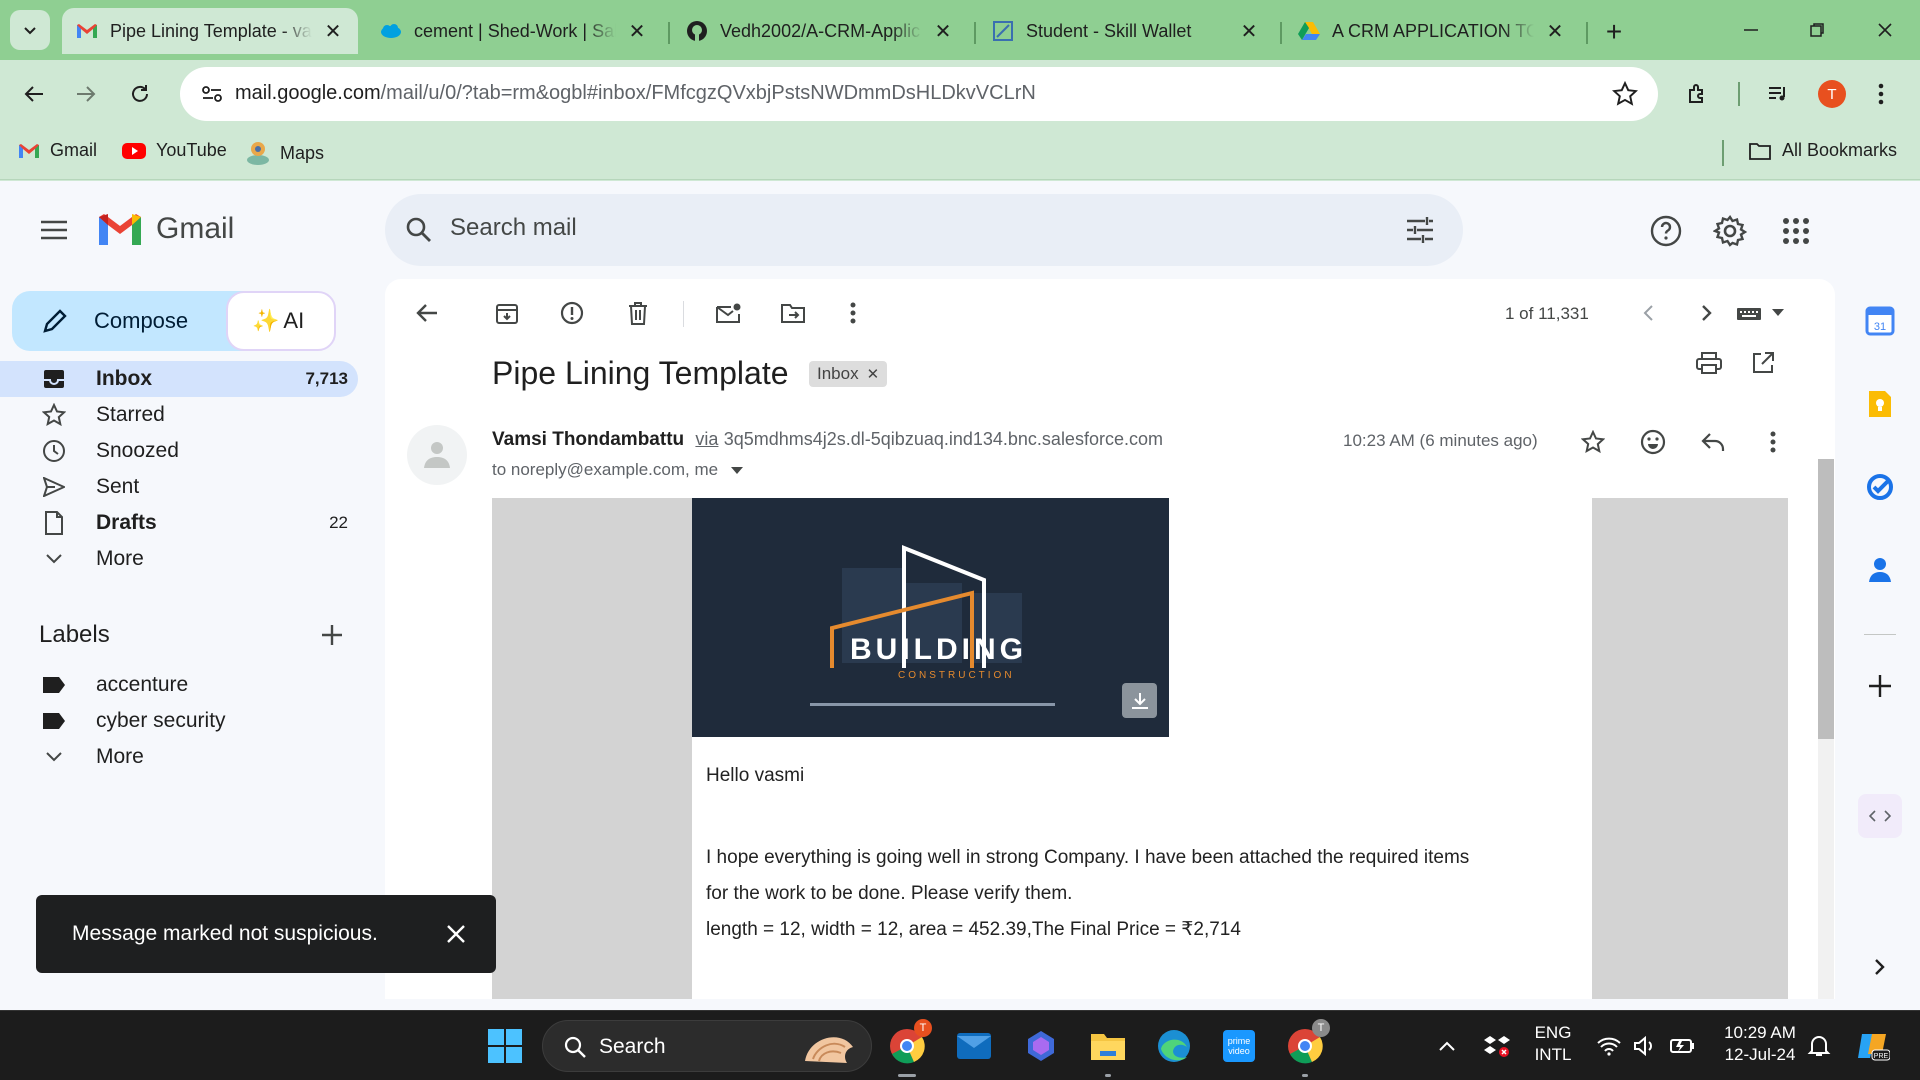 Image resolution: width=1920 pixels, height=1080 pixels. What do you see at coordinates (1885, 30) in the screenshot?
I see `close-window-button` at bounding box center [1885, 30].